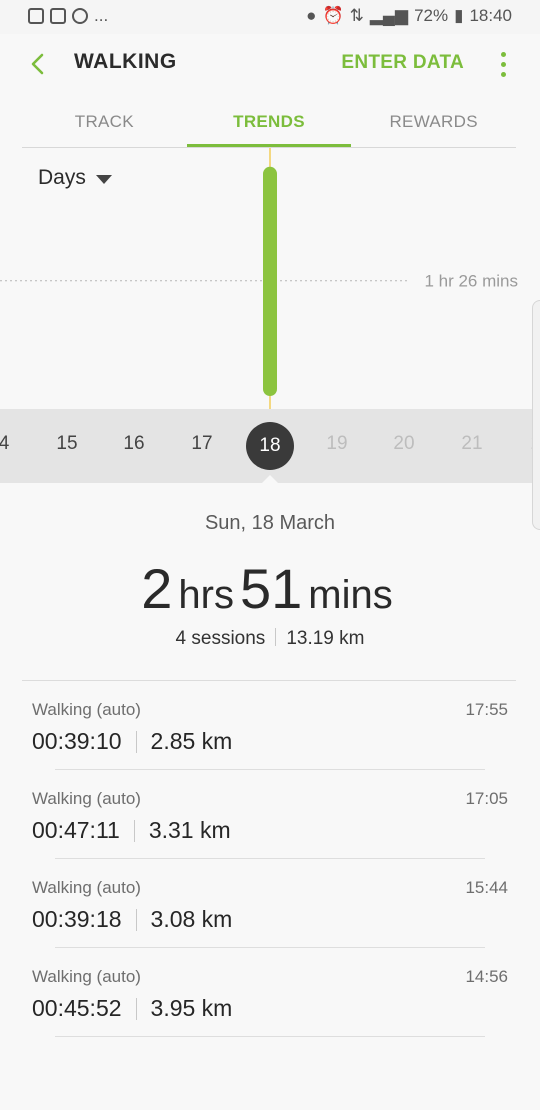 Image resolution: width=540 pixels, height=1110 pixels. What do you see at coordinates (67, 444) in the screenshot?
I see `day-15: 15` at bounding box center [67, 444].